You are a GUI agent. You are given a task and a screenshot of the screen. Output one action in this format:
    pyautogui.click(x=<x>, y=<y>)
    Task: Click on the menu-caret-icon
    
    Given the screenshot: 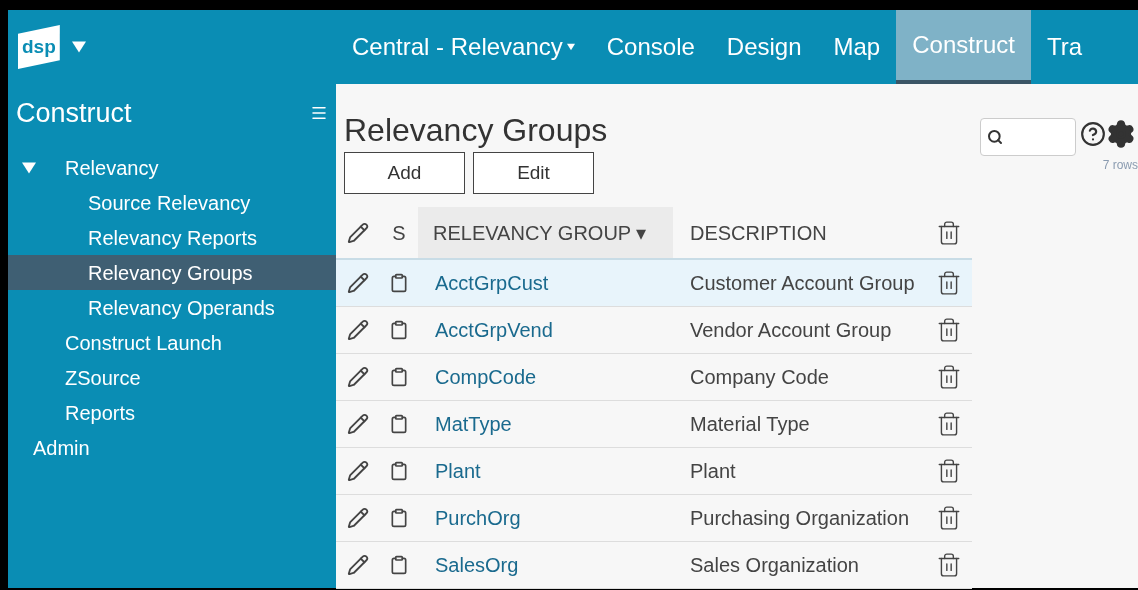 What is the action you would take?
    pyautogui.click(x=78, y=47)
    